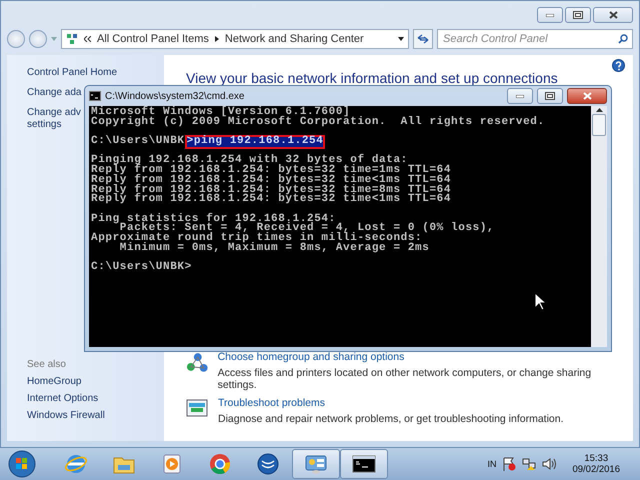  I want to click on task-link: Choose homegroup and sharing options, so click(311, 357).